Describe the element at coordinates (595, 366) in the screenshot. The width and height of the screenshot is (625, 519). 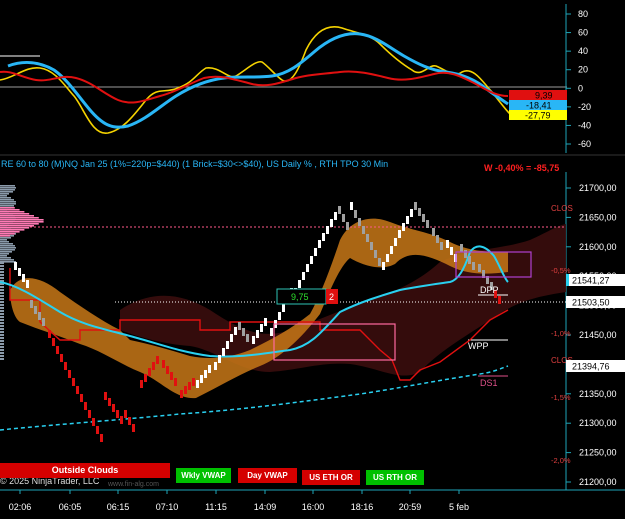
I see `price-badge-vwap: 21394,76` at that location.